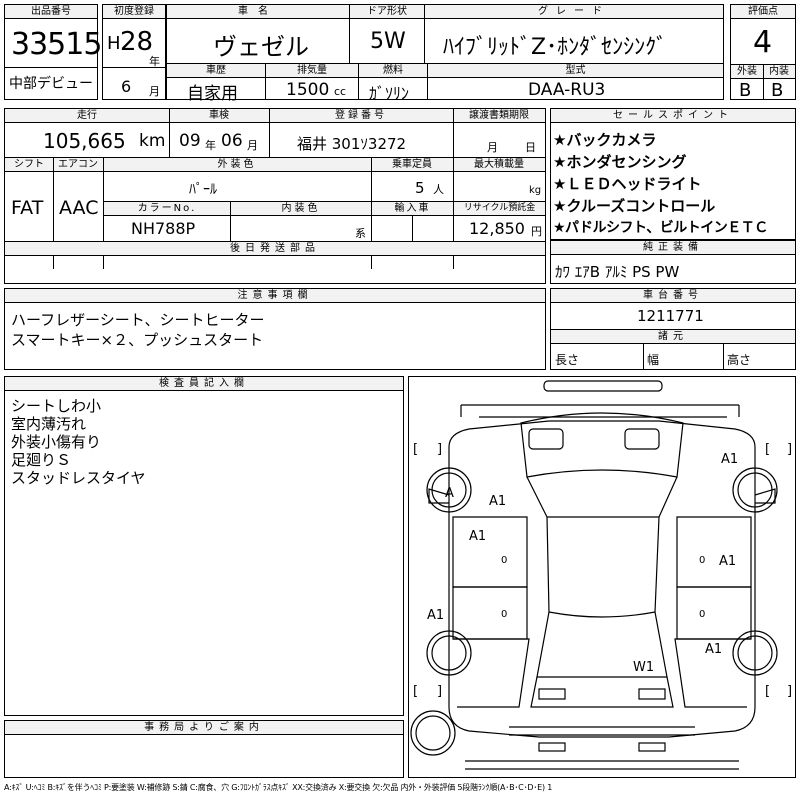  What do you see at coordinates (763, 52) in the screenshot?
I see `score-box: 評価点 4 外装 内装 B B` at bounding box center [763, 52].